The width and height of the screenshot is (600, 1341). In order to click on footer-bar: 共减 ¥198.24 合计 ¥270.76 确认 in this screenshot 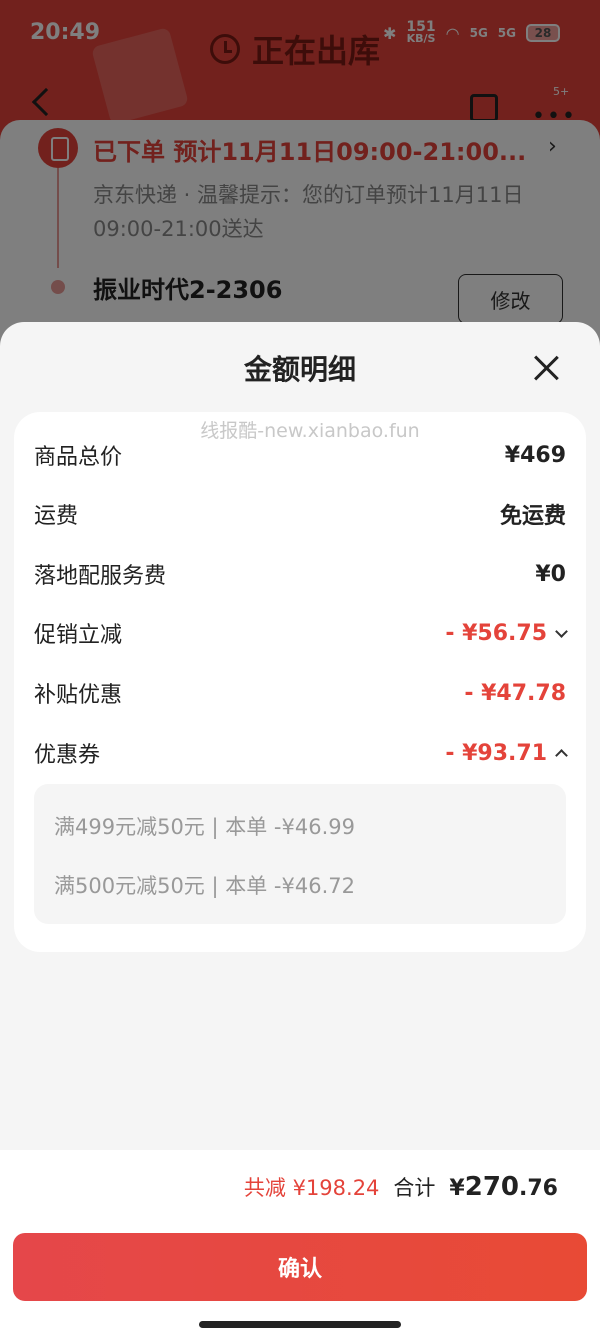, I will do `click(300, 1245)`.